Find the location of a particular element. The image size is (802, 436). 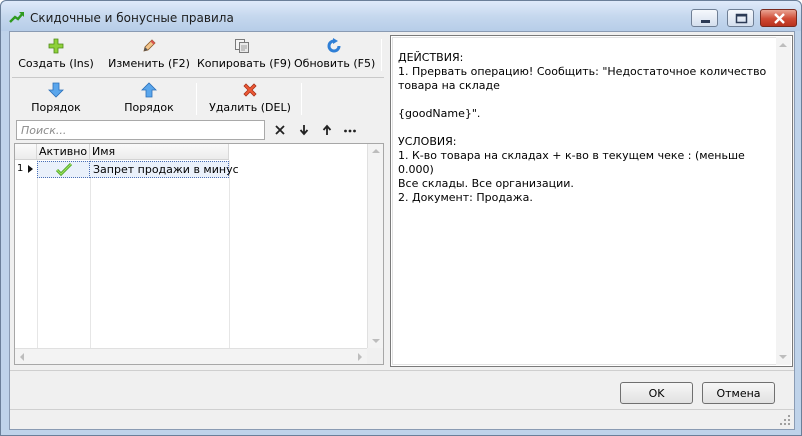

conditions-header: УСЛОВИЯ: is located at coordinates (427, 141).